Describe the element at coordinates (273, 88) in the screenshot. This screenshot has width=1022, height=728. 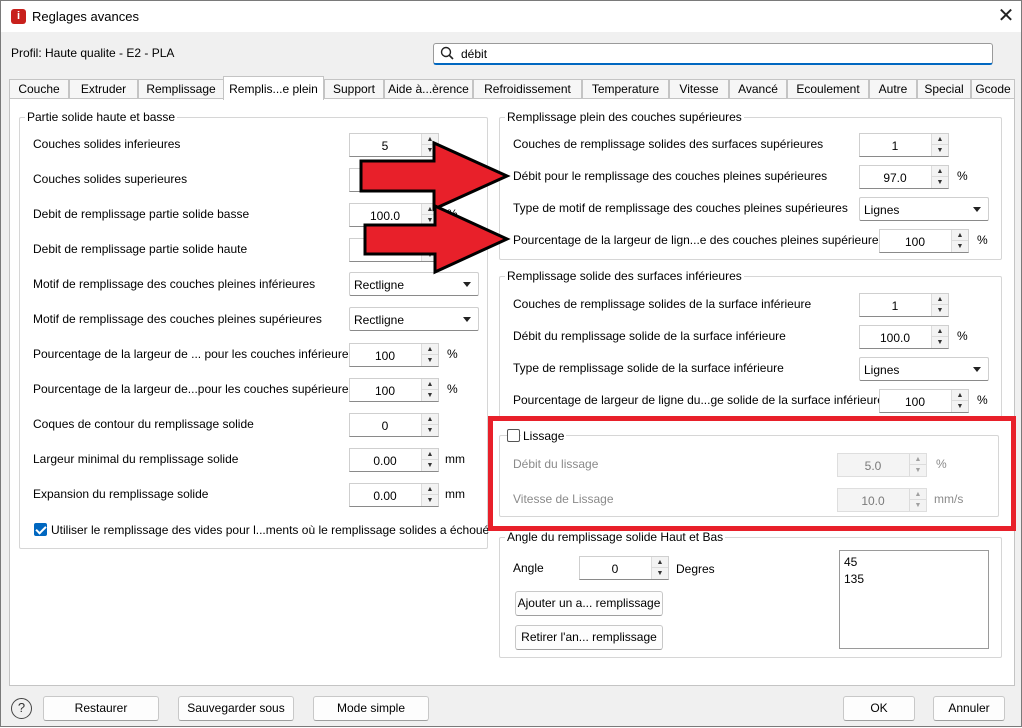
I see `tab-remplissage-plein: Remplis...e plein` at that location.